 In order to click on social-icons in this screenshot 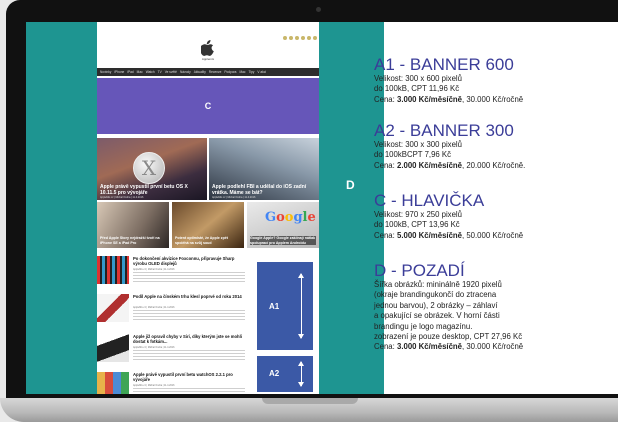, I will do `click(300, 38)`.